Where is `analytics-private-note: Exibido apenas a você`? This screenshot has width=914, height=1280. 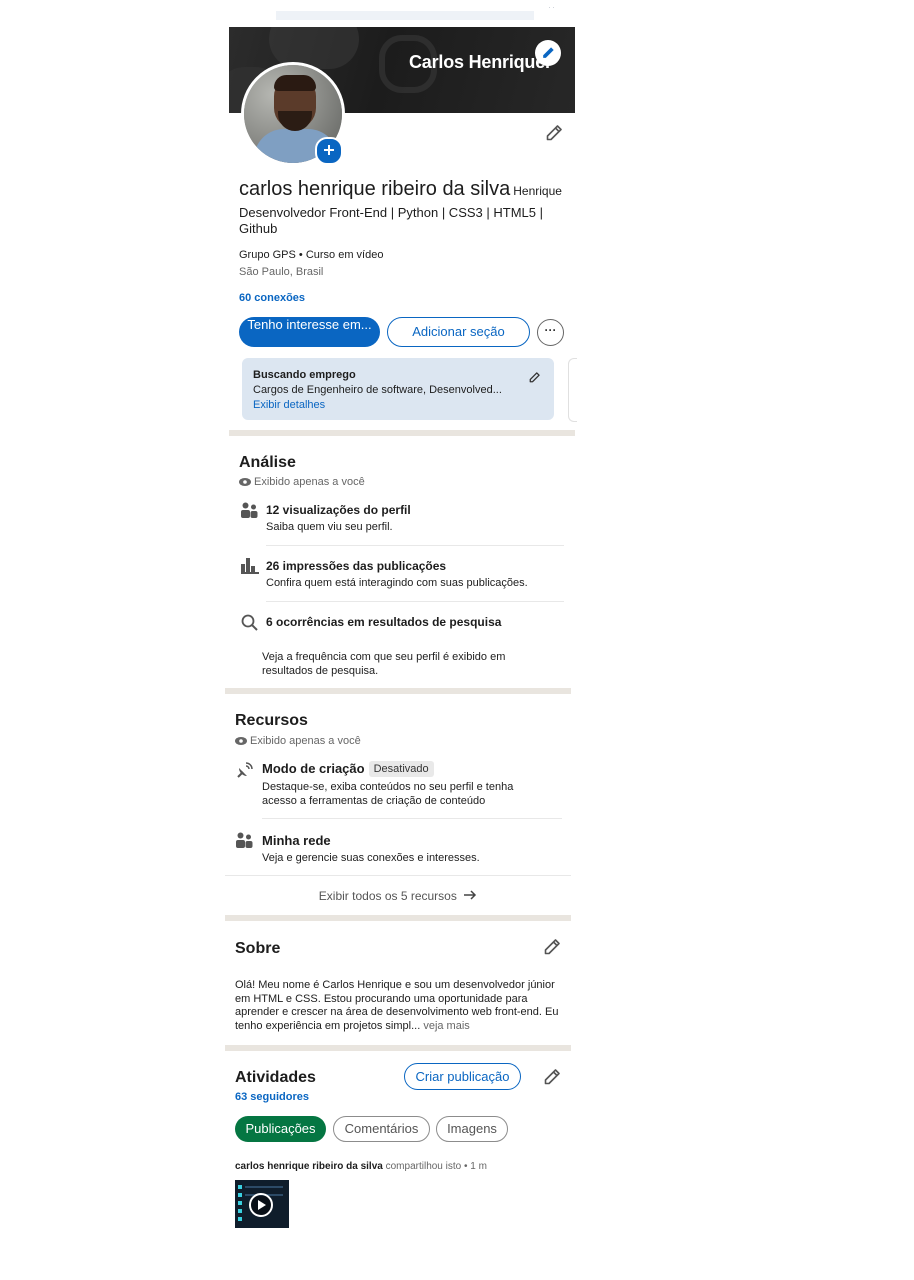 analytics-private-note: Exibido apenas a você is located at coordinates (302, 482).